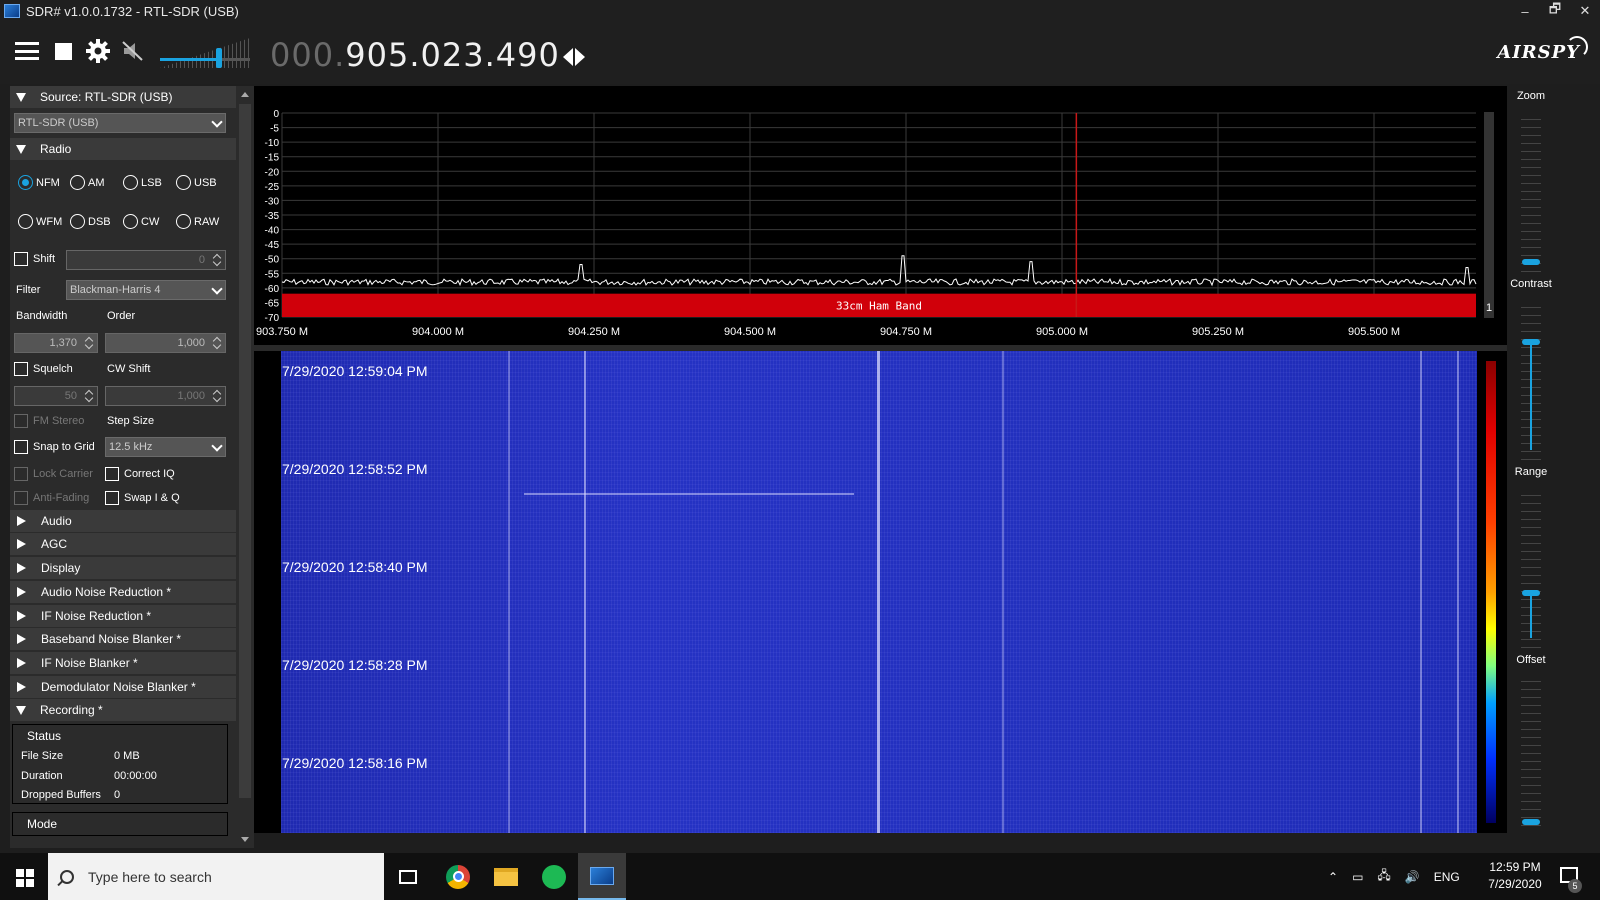 This screenshot has height=900, width=1600. What do you see at coordinates (245, 94) in the screenshot?
I see `scroll-up-icon` at bounding box center [245, 94].